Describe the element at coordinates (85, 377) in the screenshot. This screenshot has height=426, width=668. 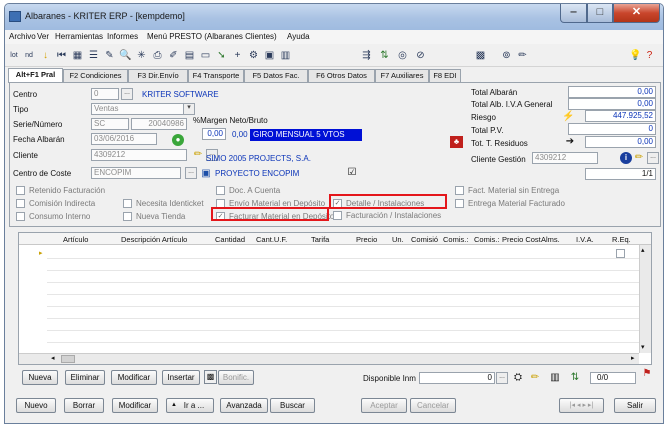
I see `eliminar-button: Eliminar` at that location.